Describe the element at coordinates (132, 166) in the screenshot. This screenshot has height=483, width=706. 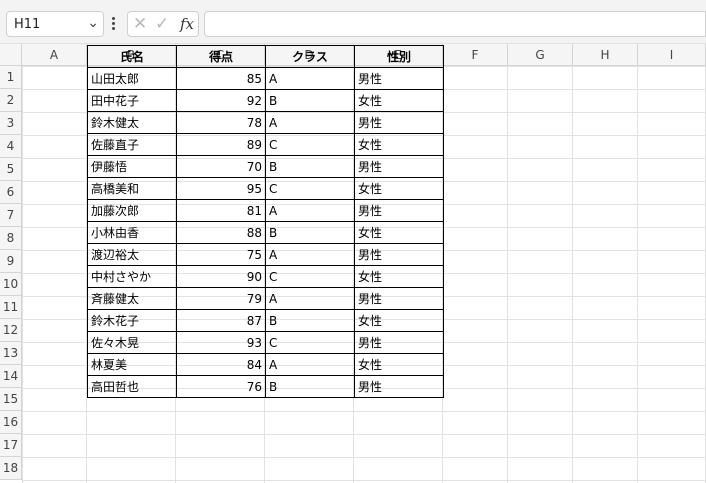
I see `cell-name: 伊藤悟` at that location.